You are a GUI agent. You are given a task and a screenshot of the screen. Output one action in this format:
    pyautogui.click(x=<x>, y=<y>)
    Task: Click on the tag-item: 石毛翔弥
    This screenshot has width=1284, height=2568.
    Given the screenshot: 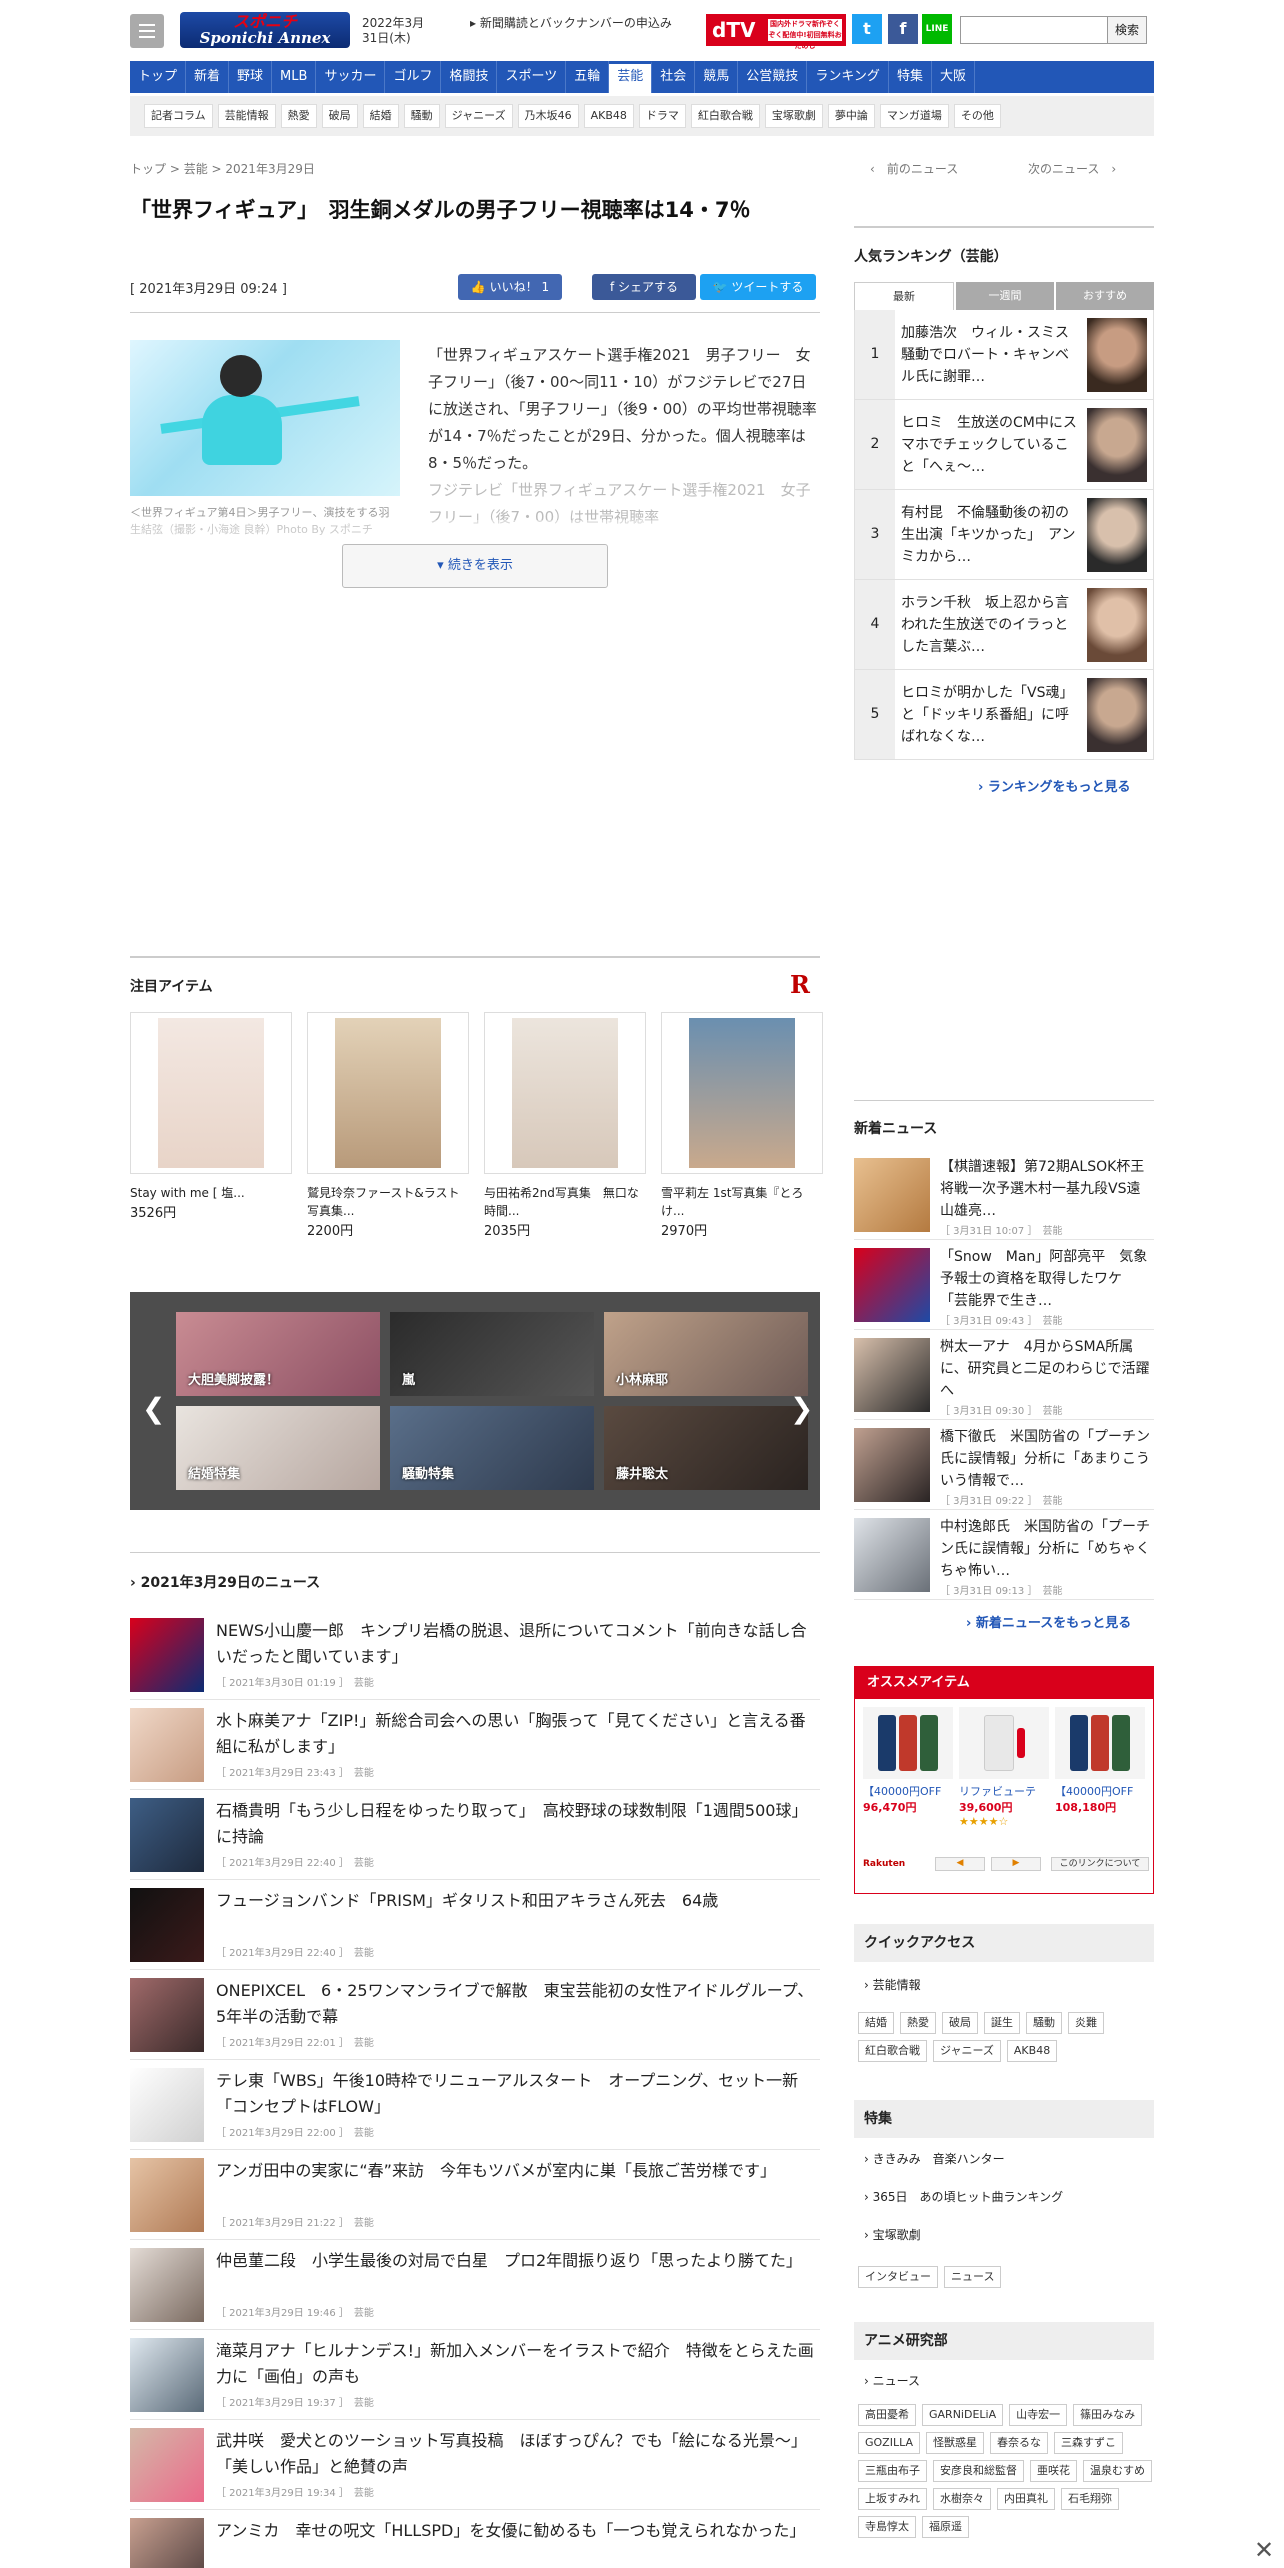 What is the action you would take?
    pyautogui.click(x=1090, y=2499)
    